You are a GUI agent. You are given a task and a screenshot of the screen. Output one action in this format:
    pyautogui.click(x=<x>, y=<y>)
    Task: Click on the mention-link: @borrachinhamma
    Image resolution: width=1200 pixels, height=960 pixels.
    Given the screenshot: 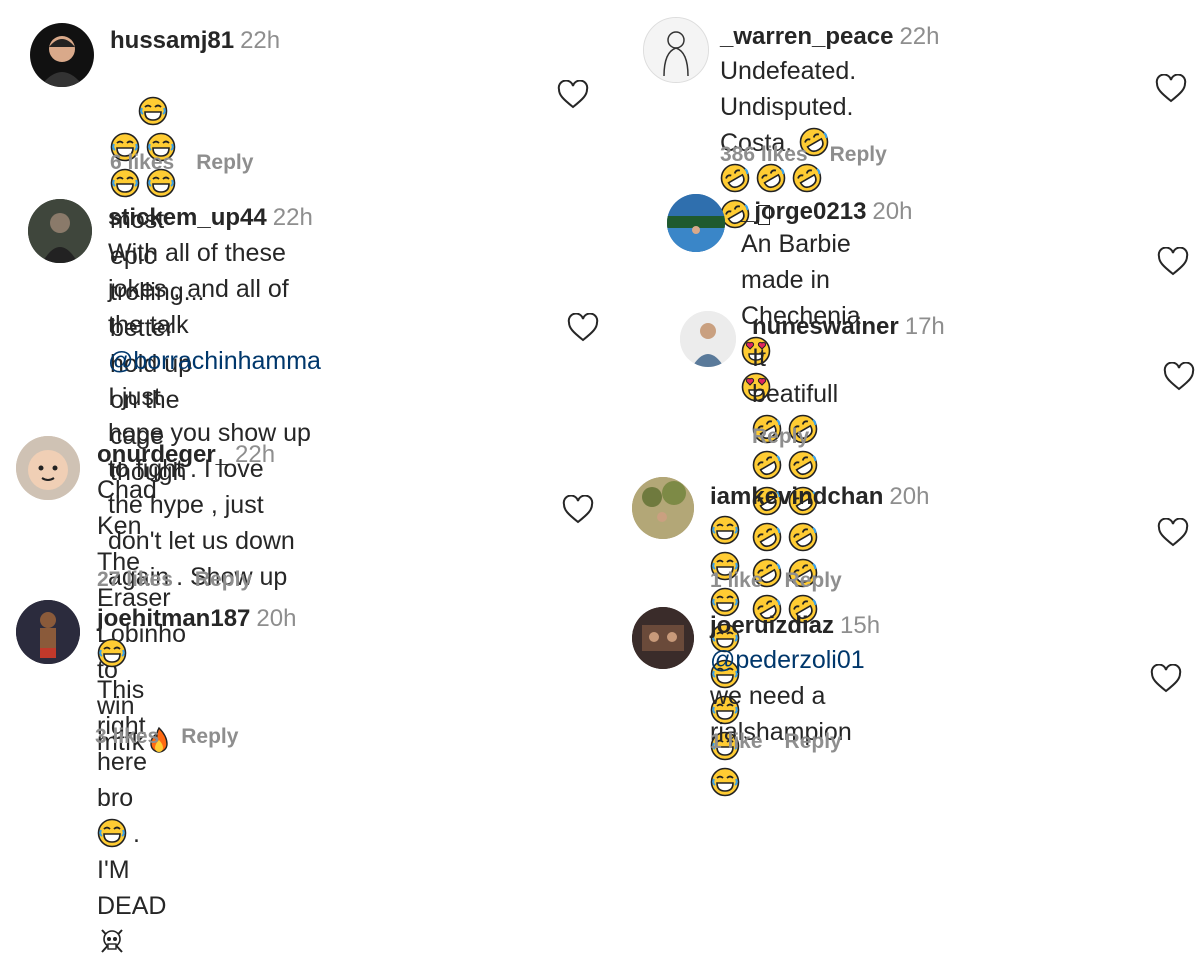 What is the action you would take?
    pyautogui.click(x=214, y=361)
    